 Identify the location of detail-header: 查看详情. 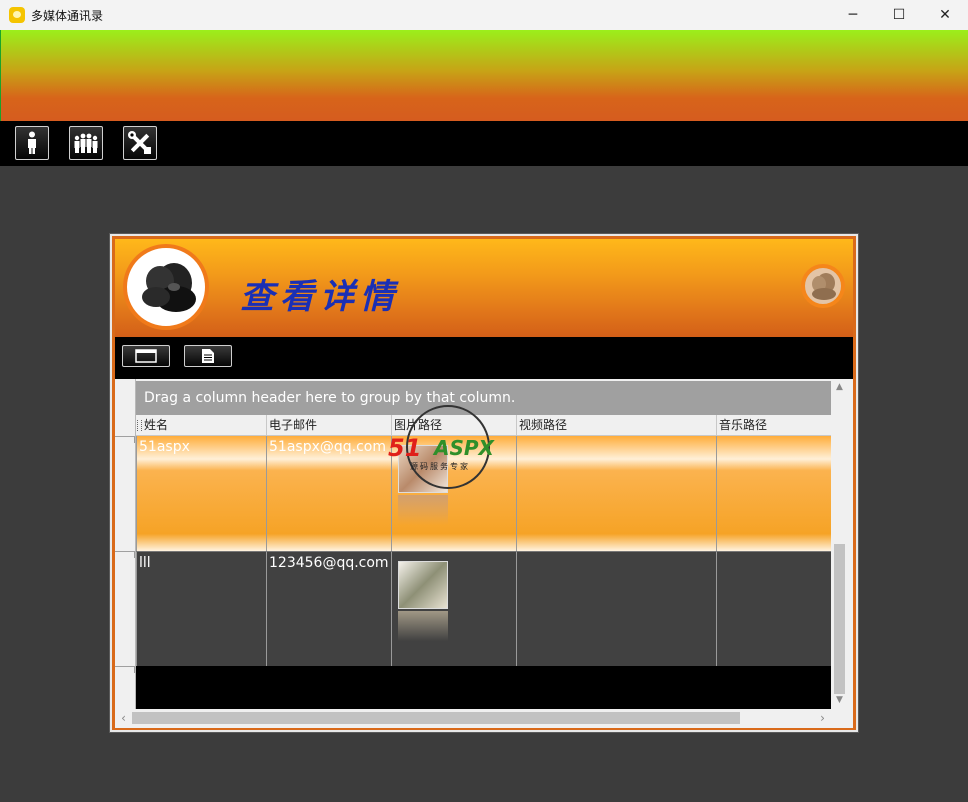
(484, 288).